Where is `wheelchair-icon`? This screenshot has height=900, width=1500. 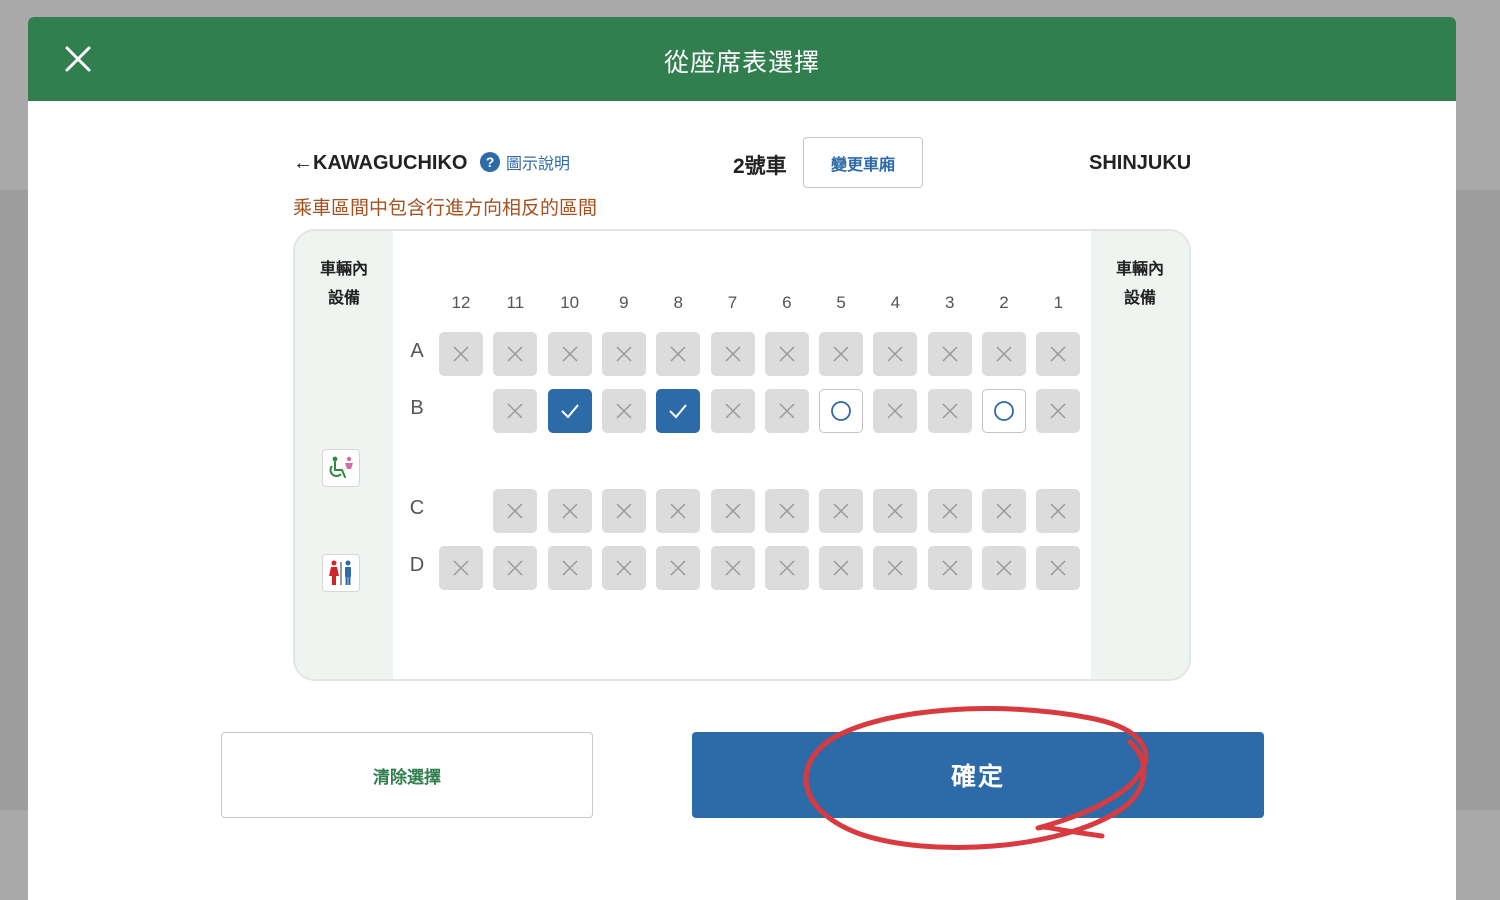 wheelchair-icon is located at coordinates (341, 468).